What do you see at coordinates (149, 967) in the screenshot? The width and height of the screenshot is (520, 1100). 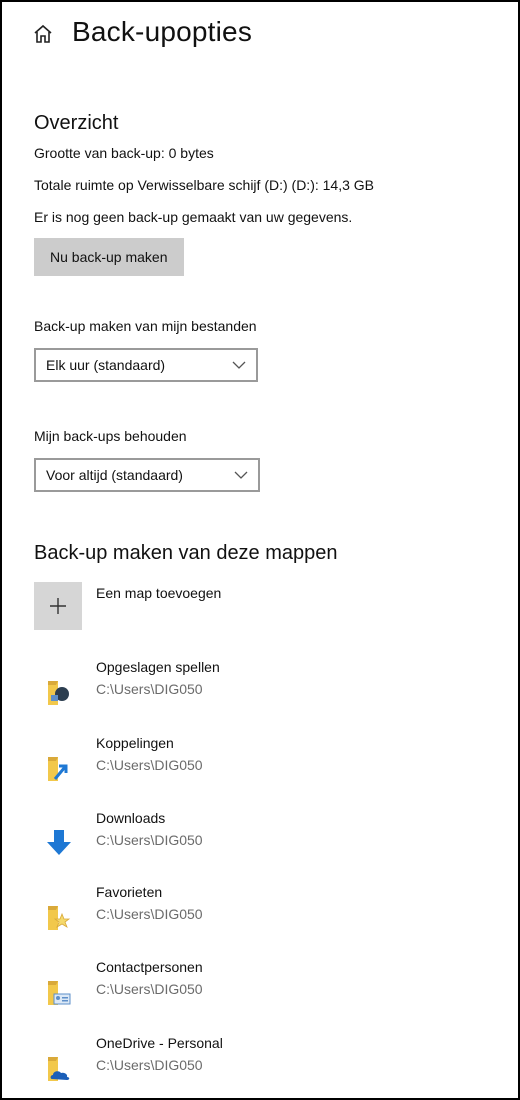 I see `folder-name: Contactpersonen` at bounding box center [149, 967].